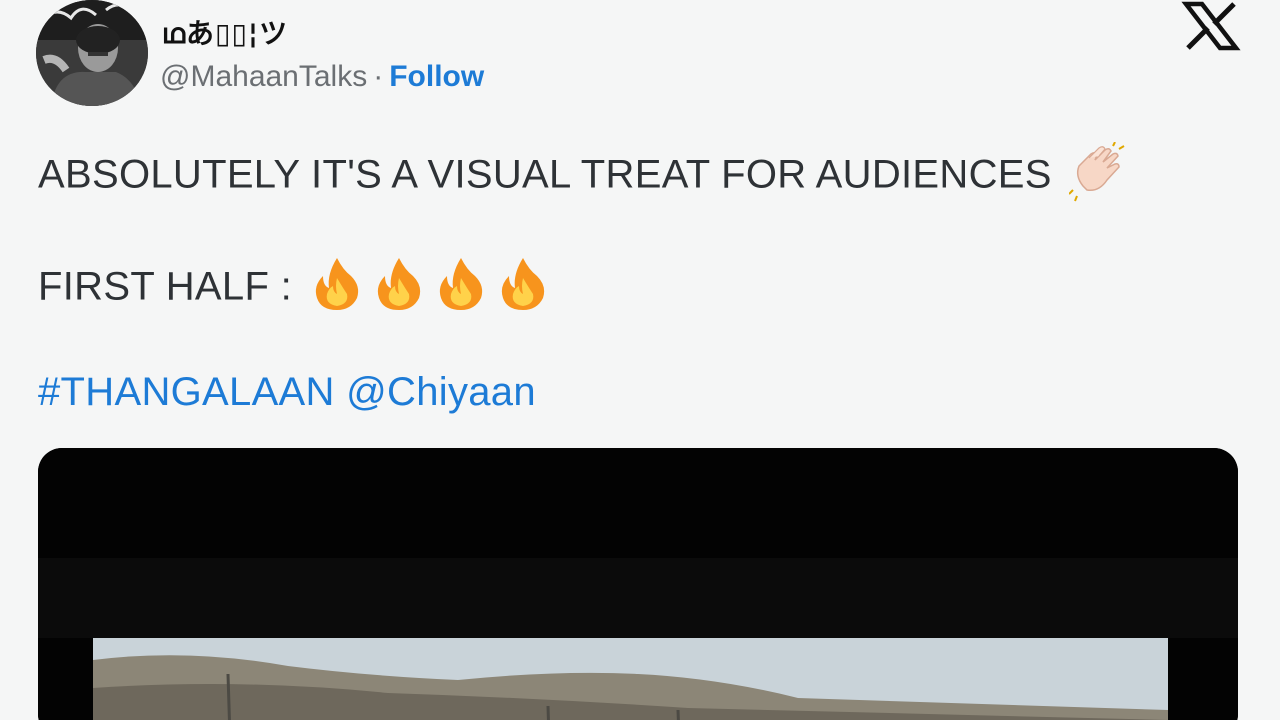  What do you see at coordinates (186, 392) in the screenshot?
I see `hashtag-link: #THANGALAAN` at bounding box center [186, 392].